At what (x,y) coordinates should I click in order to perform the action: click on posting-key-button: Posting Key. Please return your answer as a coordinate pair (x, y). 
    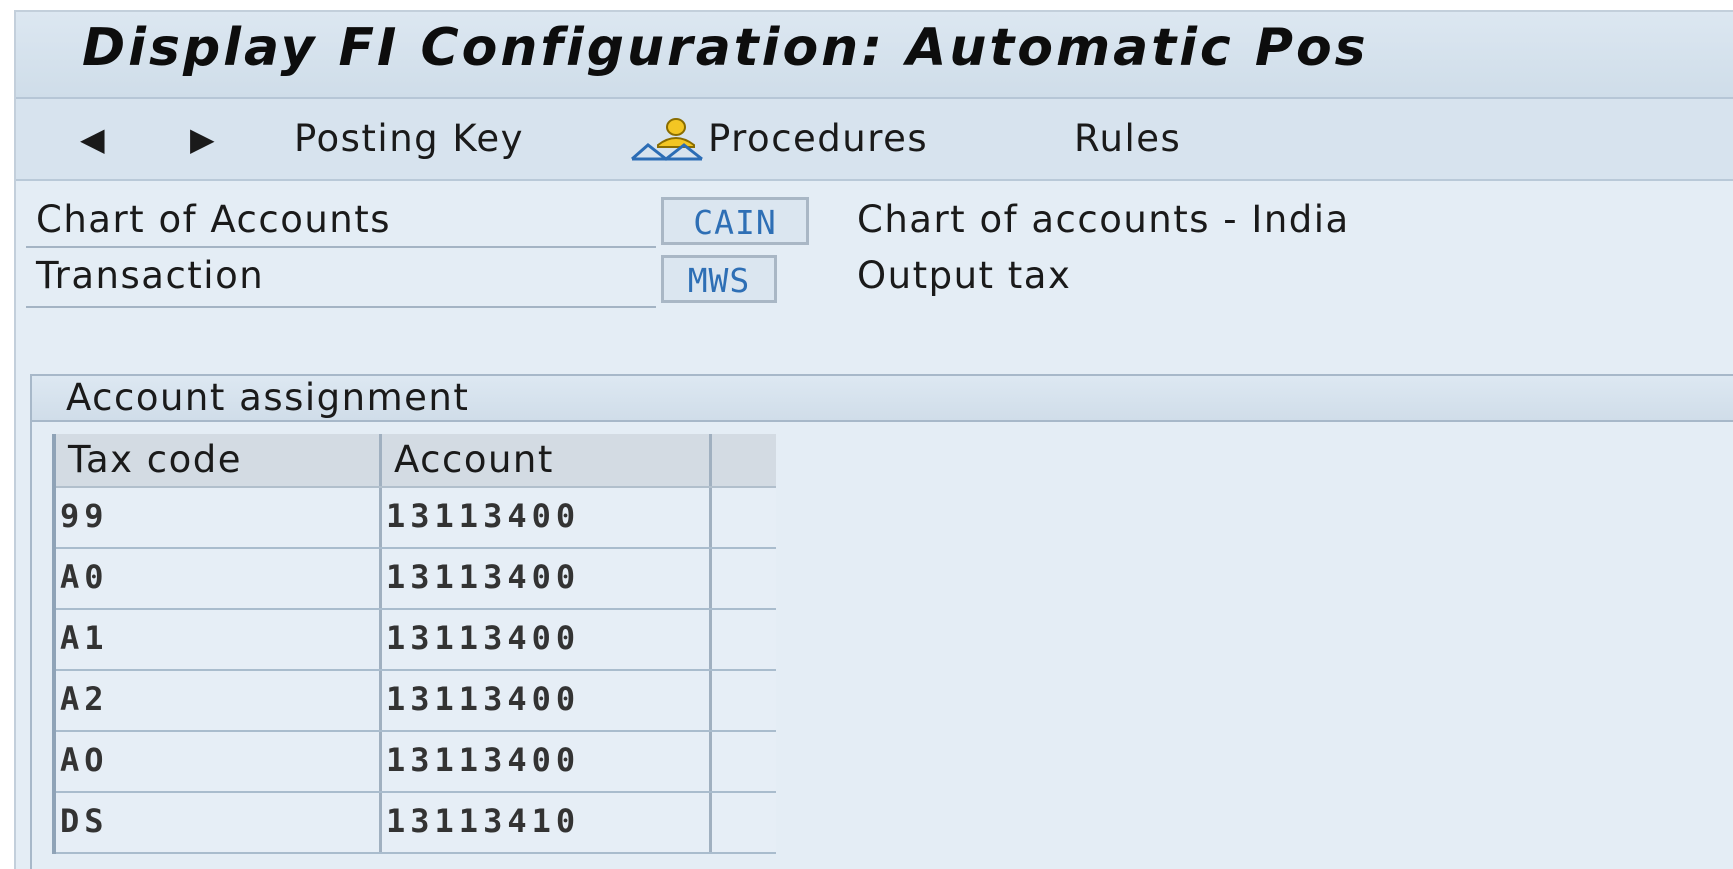
    Looking at the image, I should click on (409, 139).